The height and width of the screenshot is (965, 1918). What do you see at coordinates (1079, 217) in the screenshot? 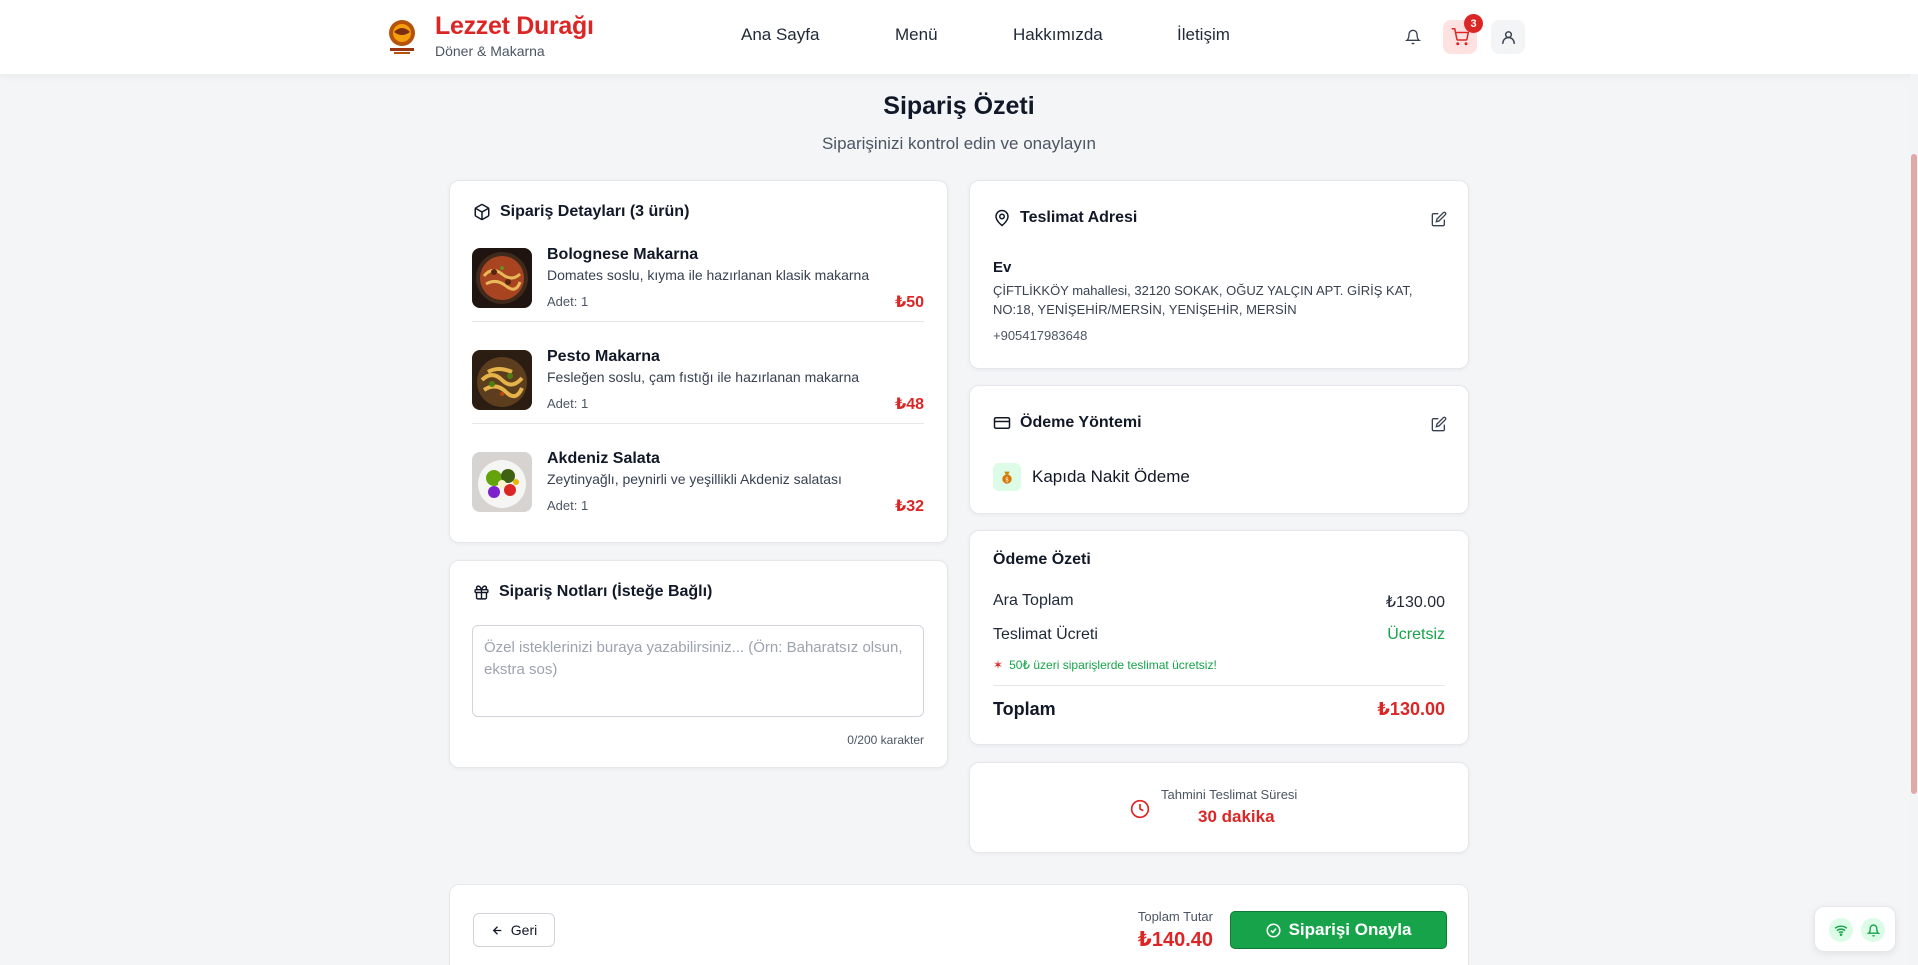
I see `delivery-address-title: Teslimat Adresi` at bounding box center [1079, 217].